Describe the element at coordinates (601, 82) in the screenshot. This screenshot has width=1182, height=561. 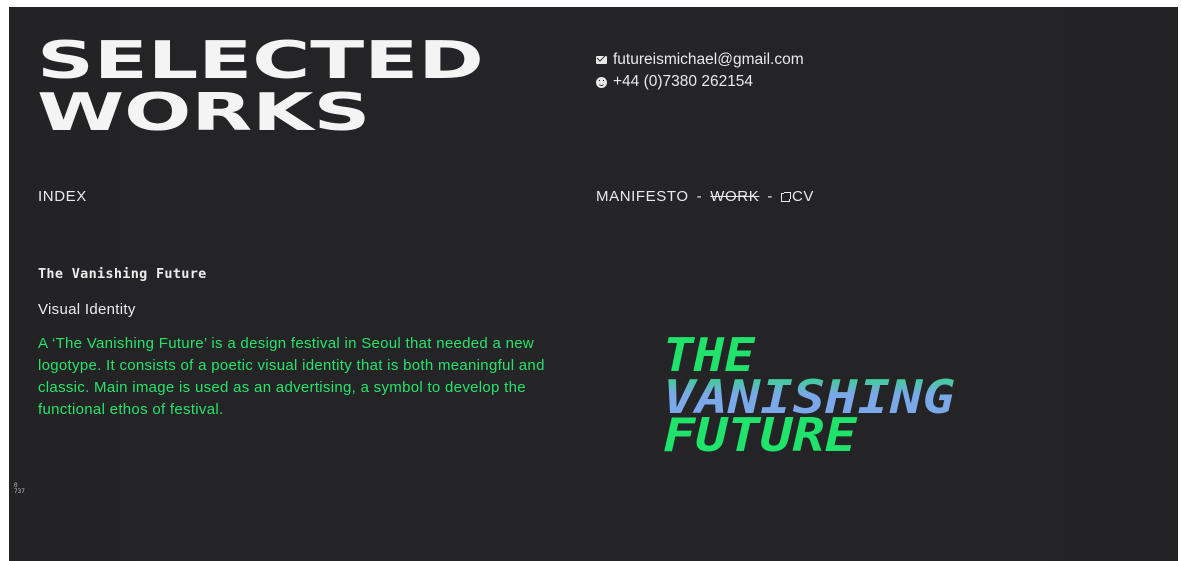
I see `smiley-icon` at that location.